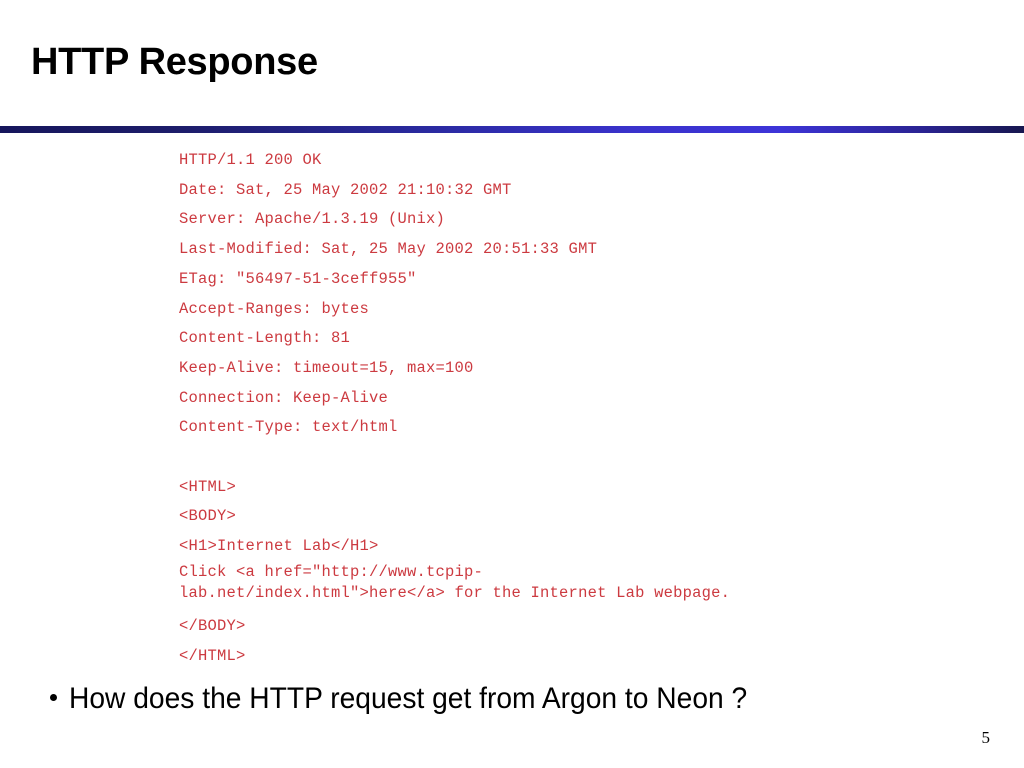  I want to click on response-body-body-open: <BODY>, so click(208, 516).